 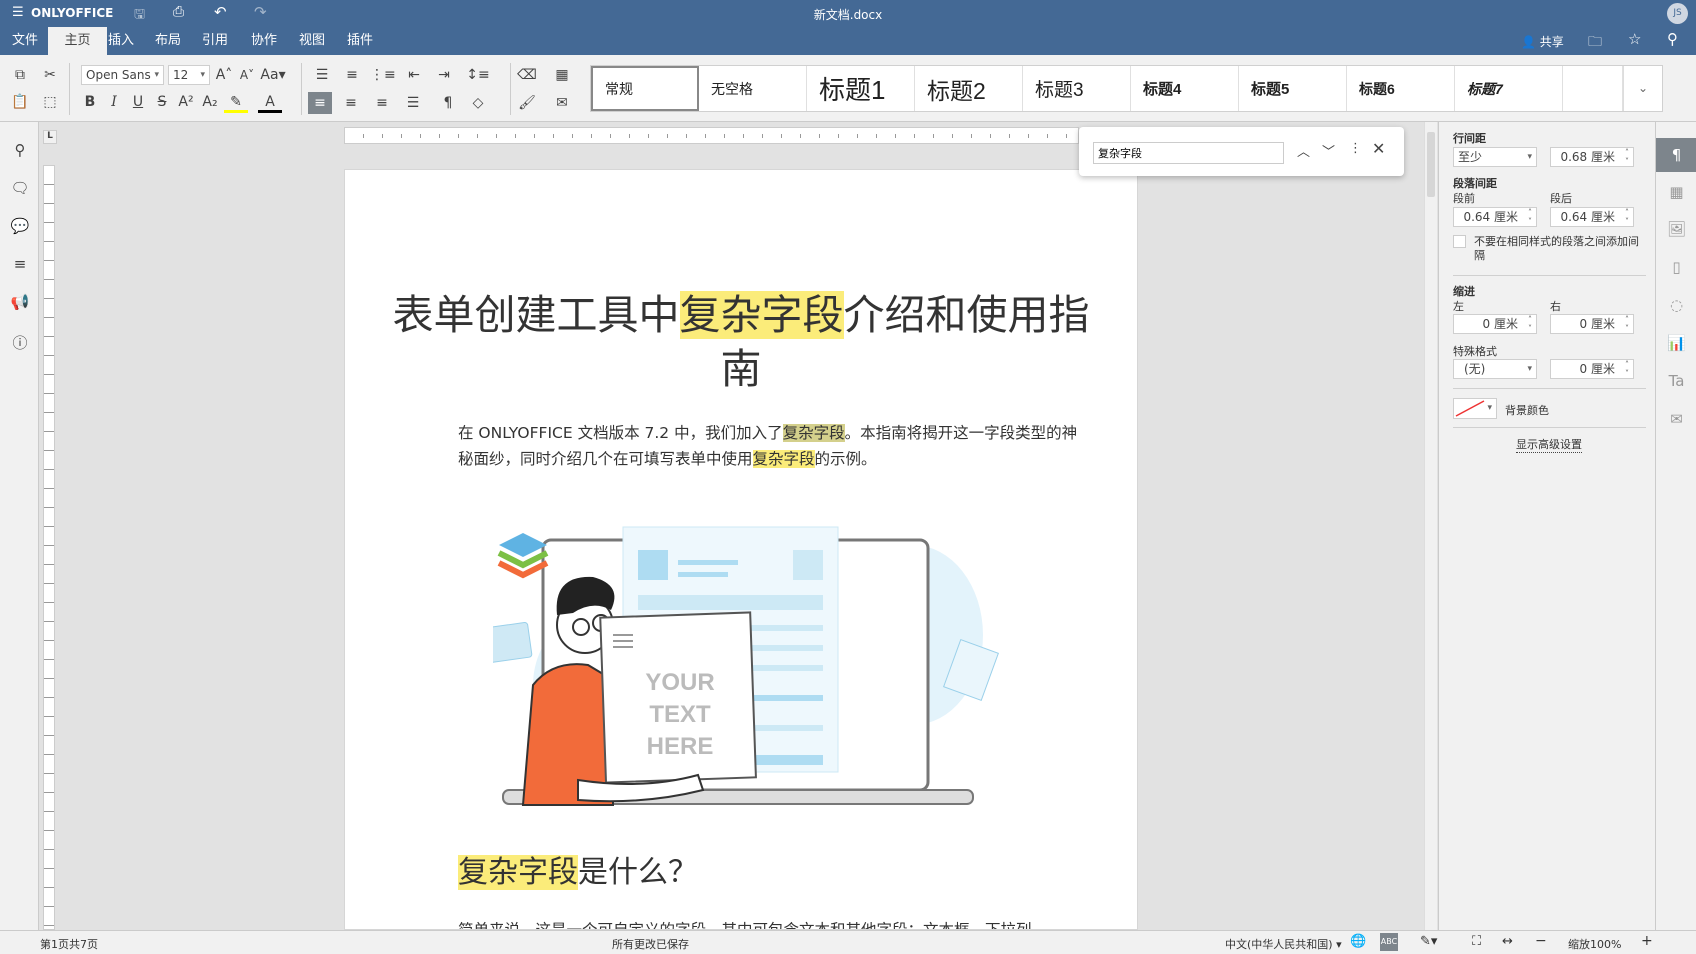 What do you see at coordinates (413, 103) in the screenshot?
I see `justify-icon: ☰` at bounding box center [413, 103].